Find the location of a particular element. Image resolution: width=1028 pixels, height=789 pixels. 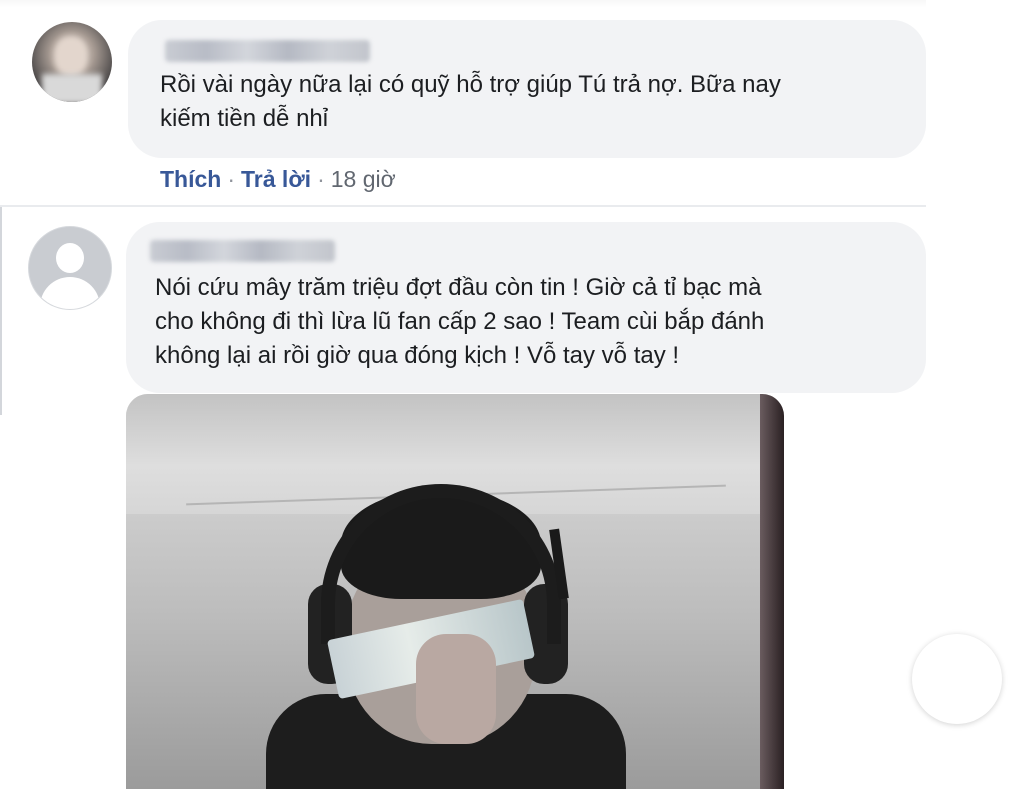

avatar-head-shape is located at coordinates (70, 258).